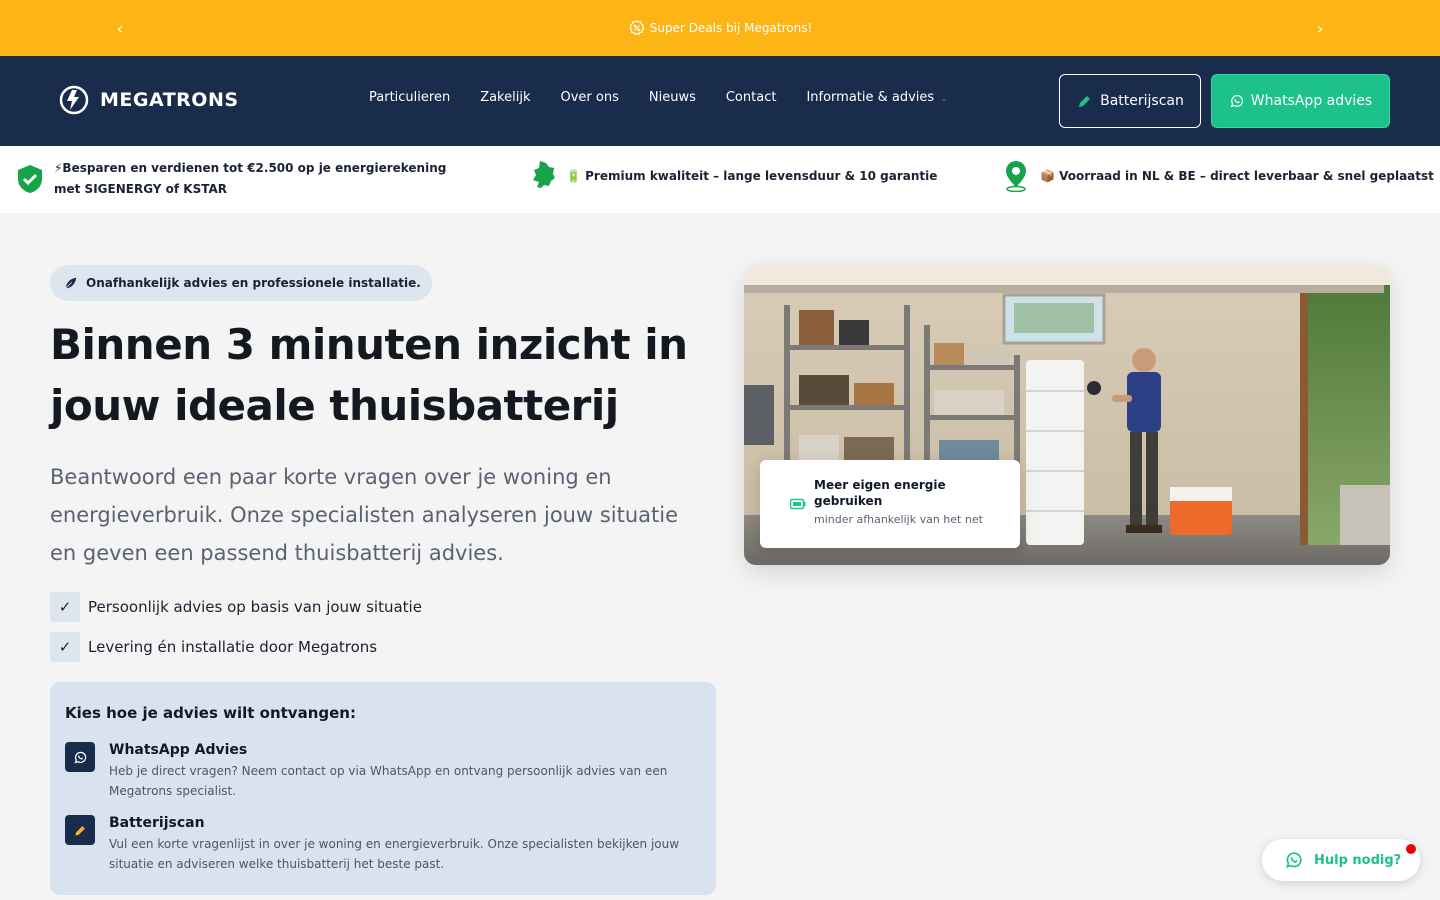  Describe the element at coordinates (1016, 176) in the screenshot. I see `location-pin-icon` at that location.